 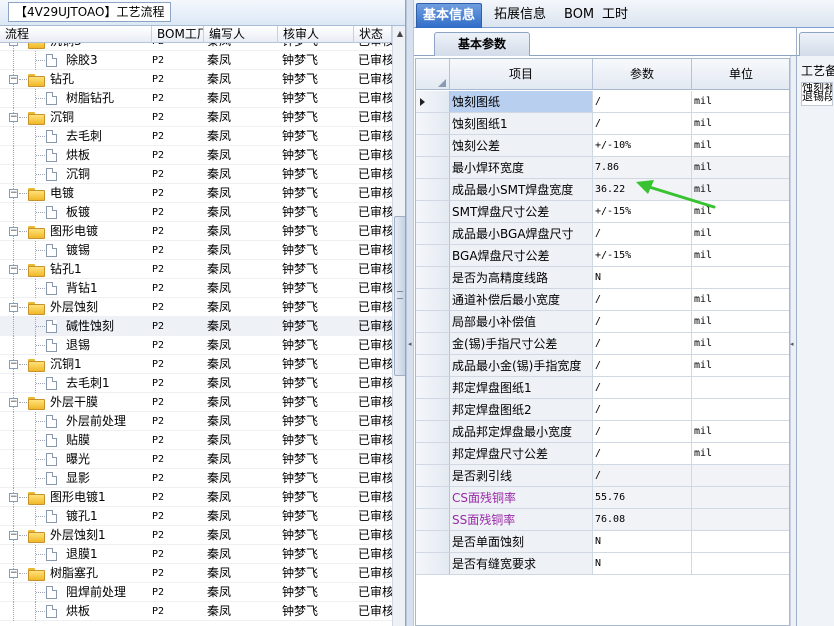 What do you see at coordinates (817, 94) in the screenshot?
I see `notes-textarea: 蚀刻补 退锡段` at bounding box center [817, 94].